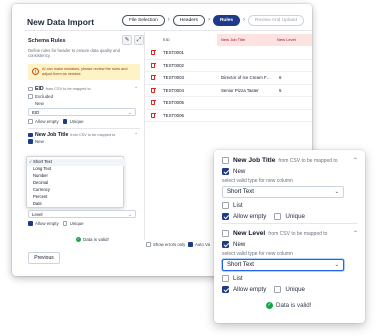  Describe the element at coordinates (127, 40) in the screenshot. I see `wand-icon: ✎` at that location.